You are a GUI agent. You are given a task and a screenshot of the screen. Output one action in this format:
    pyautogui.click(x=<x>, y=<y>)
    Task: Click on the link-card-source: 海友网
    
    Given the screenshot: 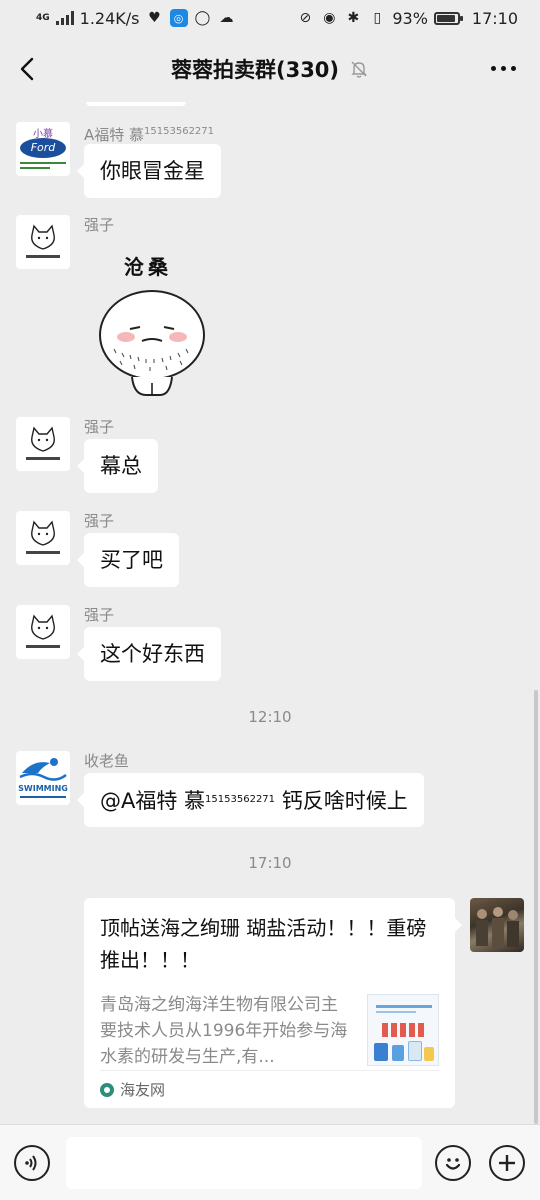 What is the action you would take?
    pyautogui.click(x=269, y=1089)
    